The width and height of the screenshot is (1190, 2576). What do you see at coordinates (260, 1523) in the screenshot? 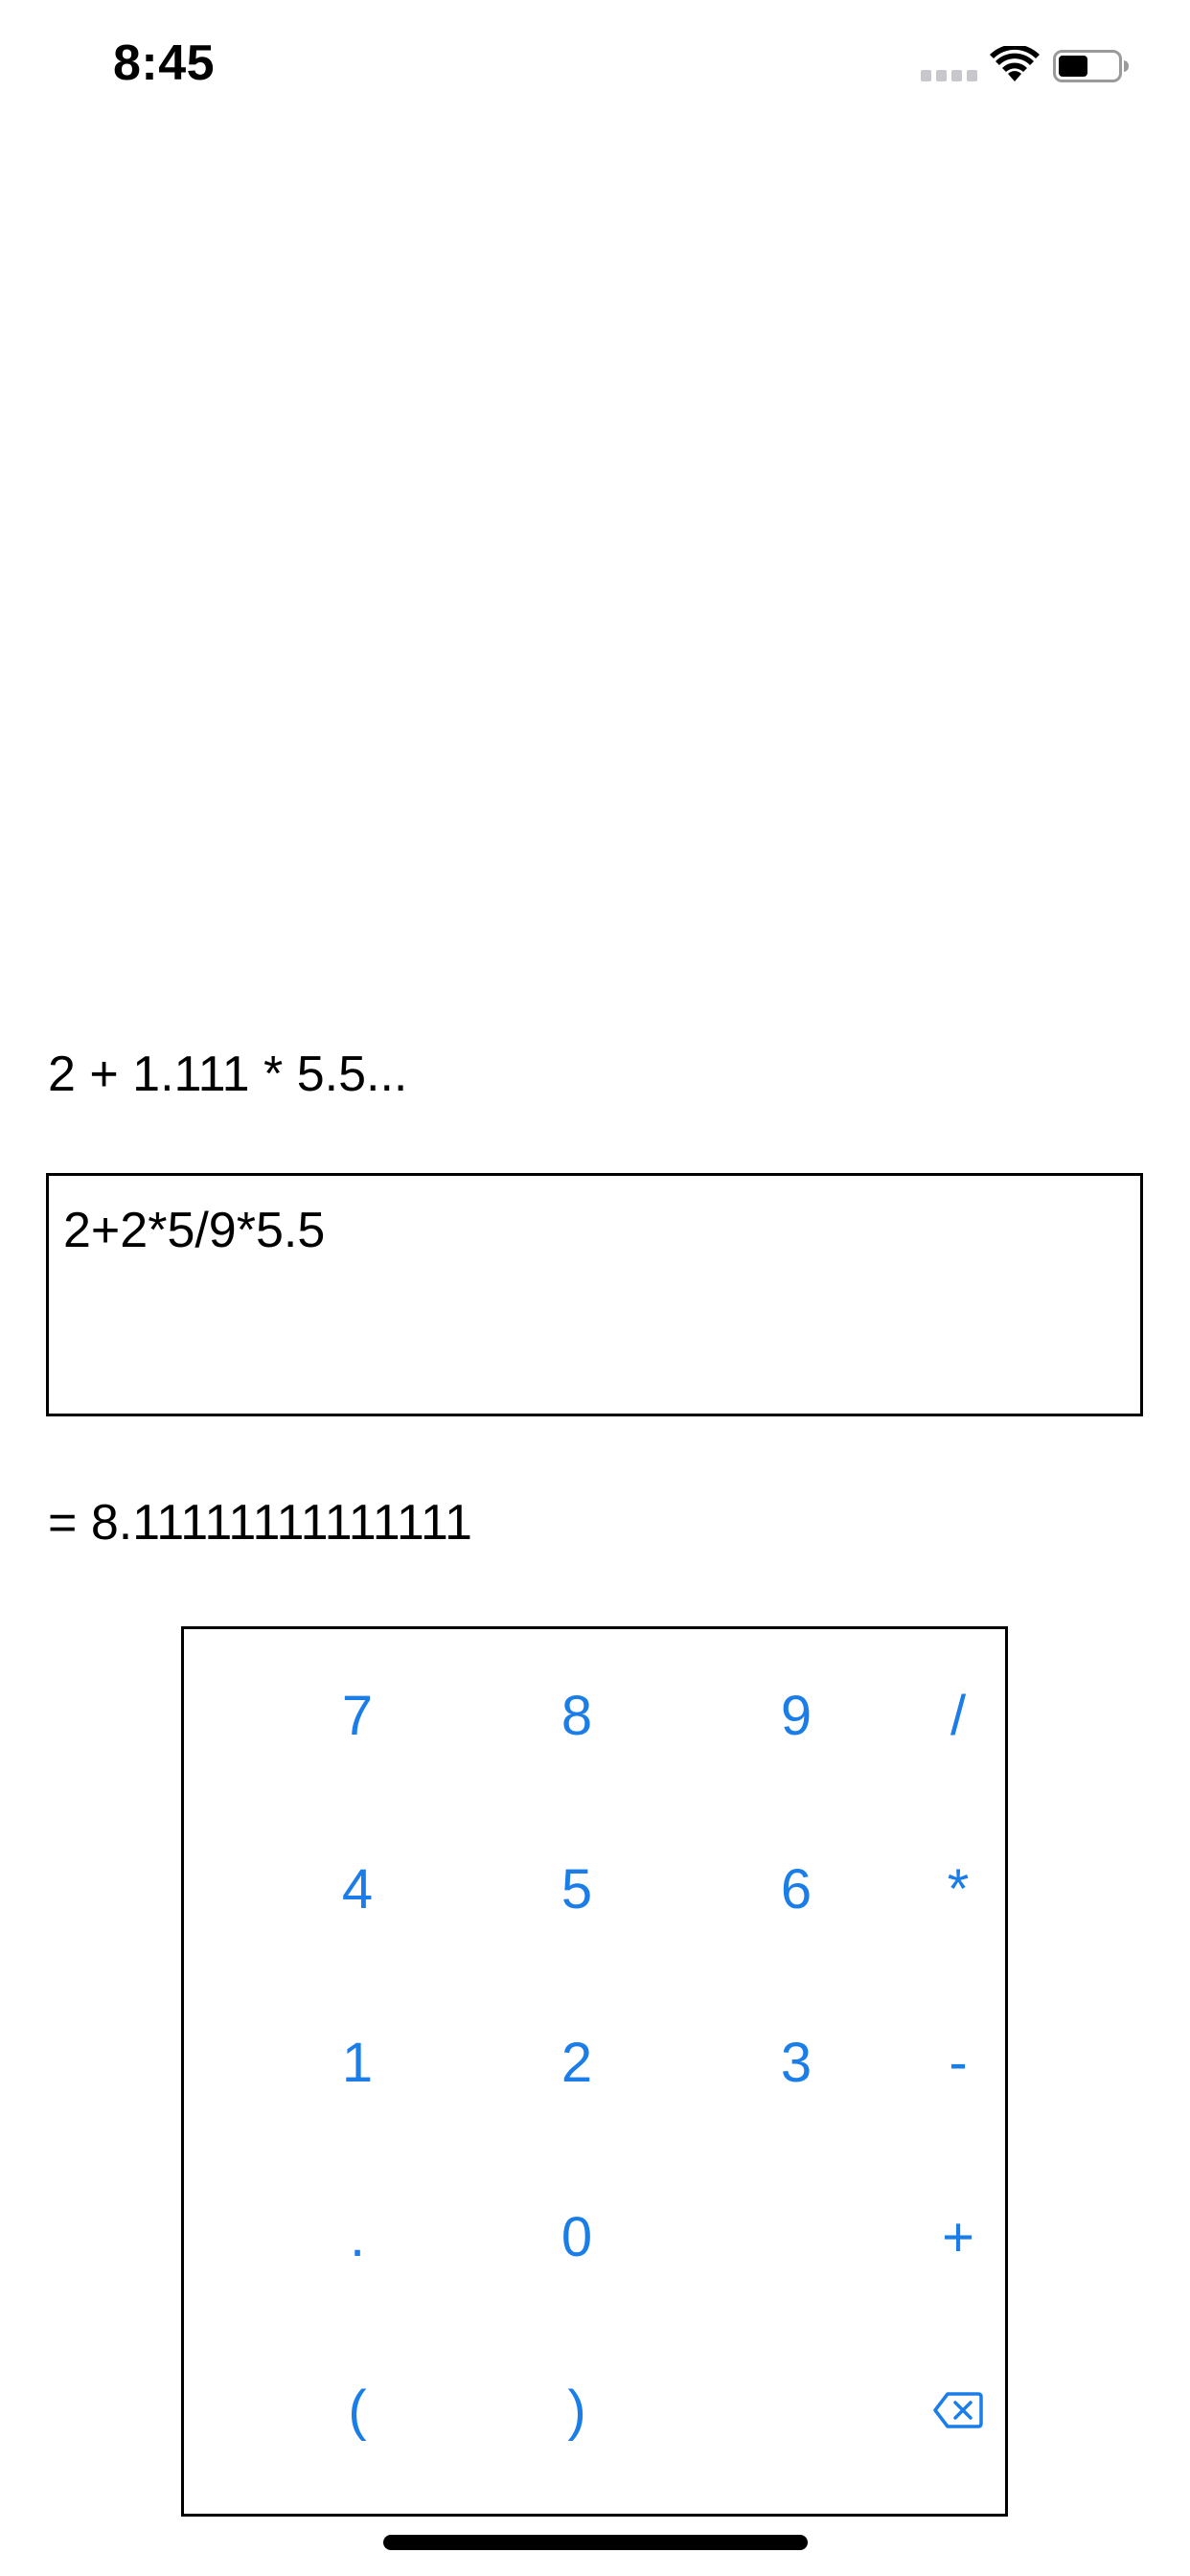
I see `result-display: = 8.11111111111111` at bounding box center [260, 1523].